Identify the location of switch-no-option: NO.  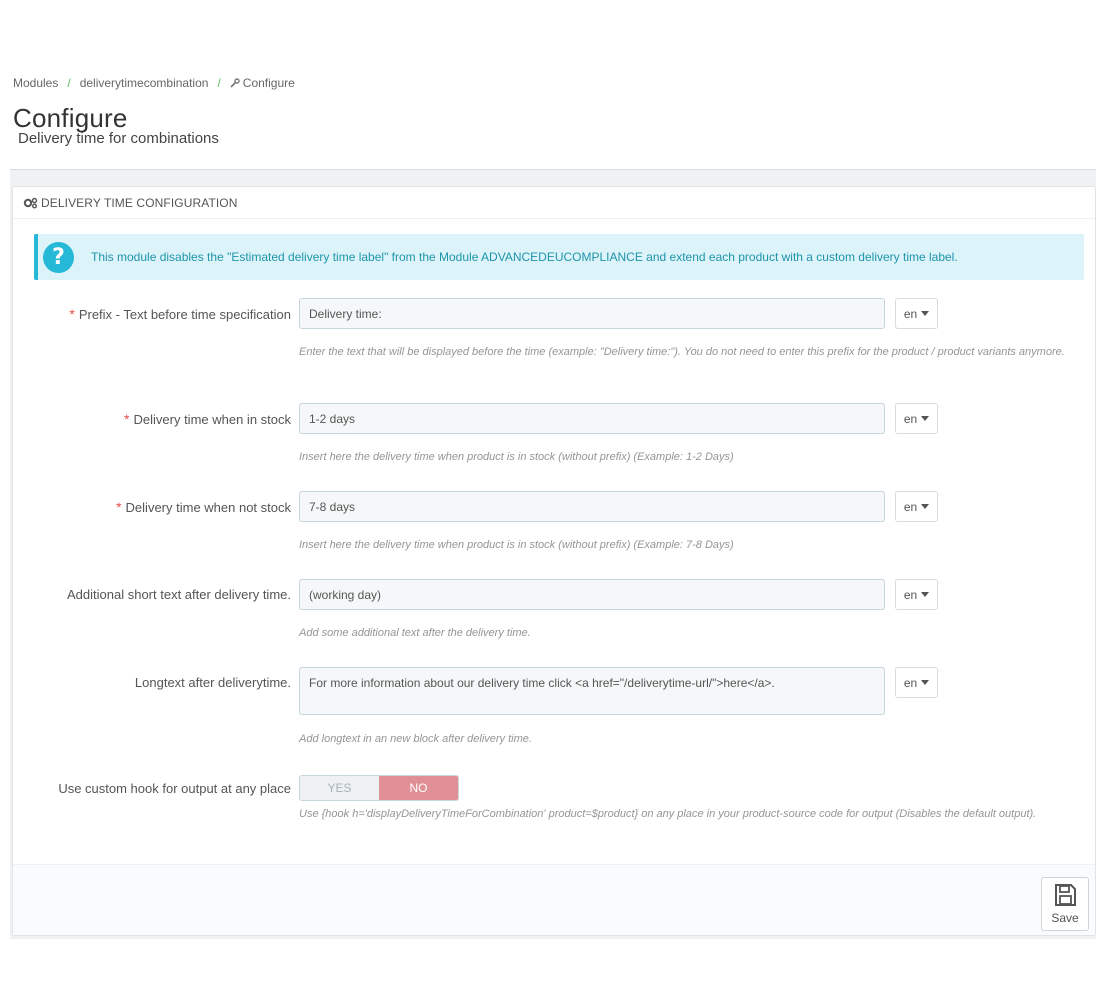
(418, 788).